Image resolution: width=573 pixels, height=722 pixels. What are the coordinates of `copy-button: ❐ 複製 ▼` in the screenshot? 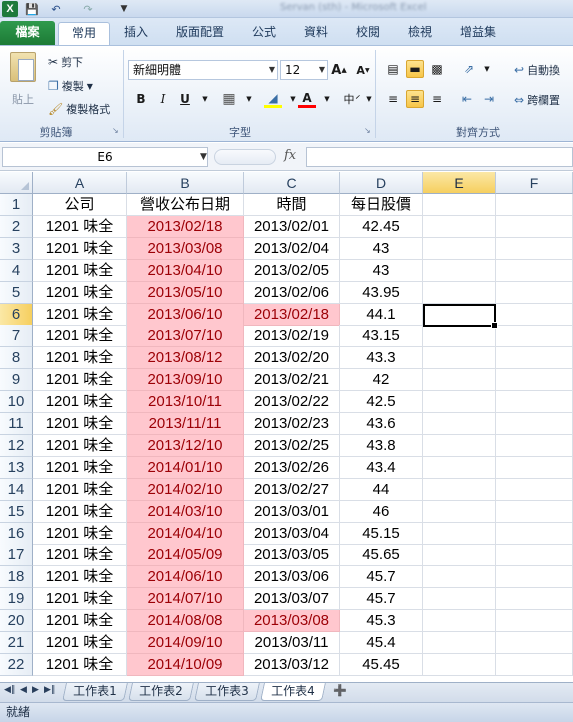 It's located at (70, 86).